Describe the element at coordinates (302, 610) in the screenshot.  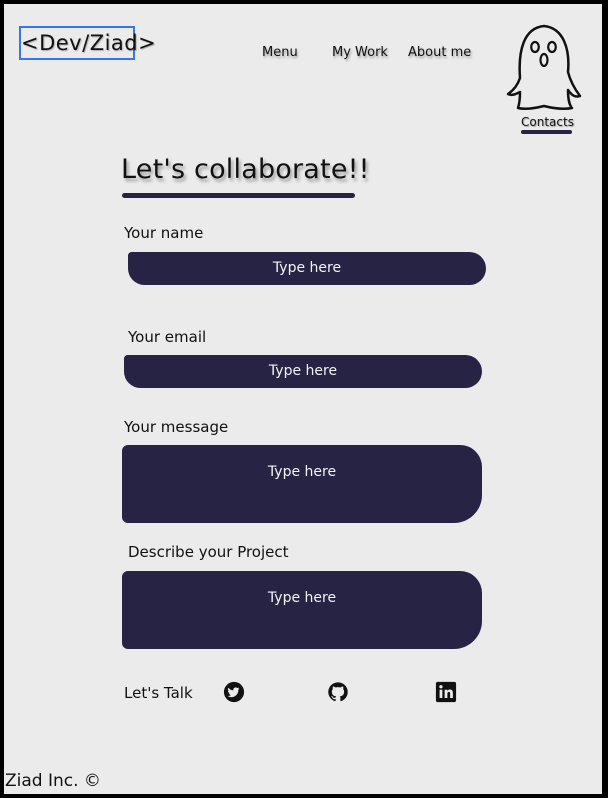
I see `project-textarea: Type here` at that location.